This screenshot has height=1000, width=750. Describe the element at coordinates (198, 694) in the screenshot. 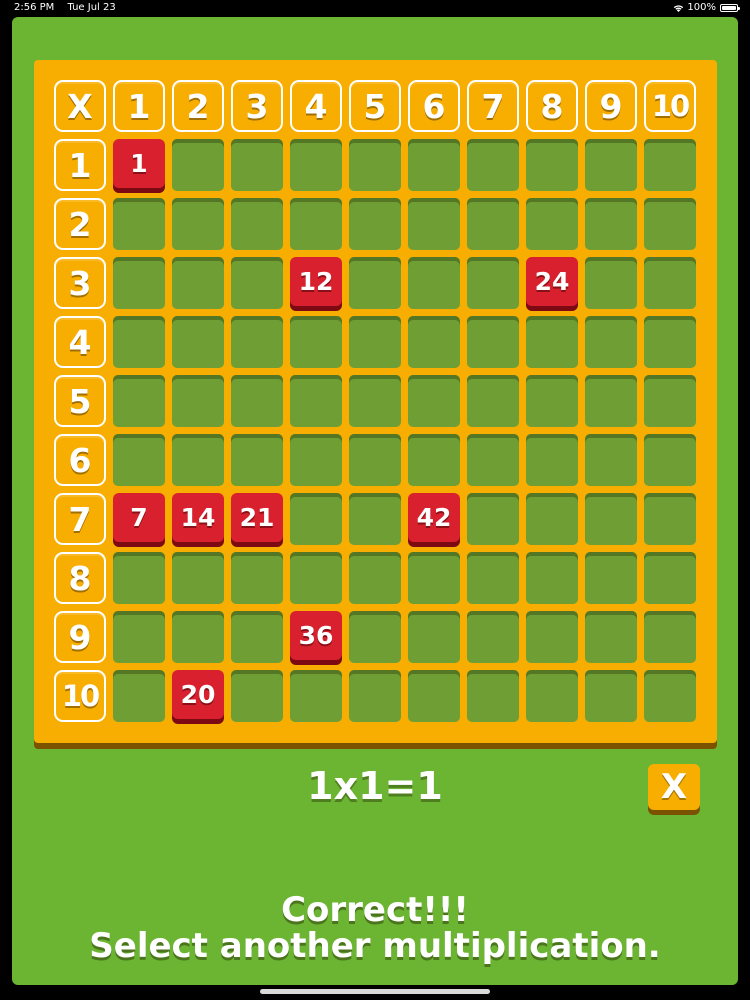

I see `answered-cell: 20` at that location.